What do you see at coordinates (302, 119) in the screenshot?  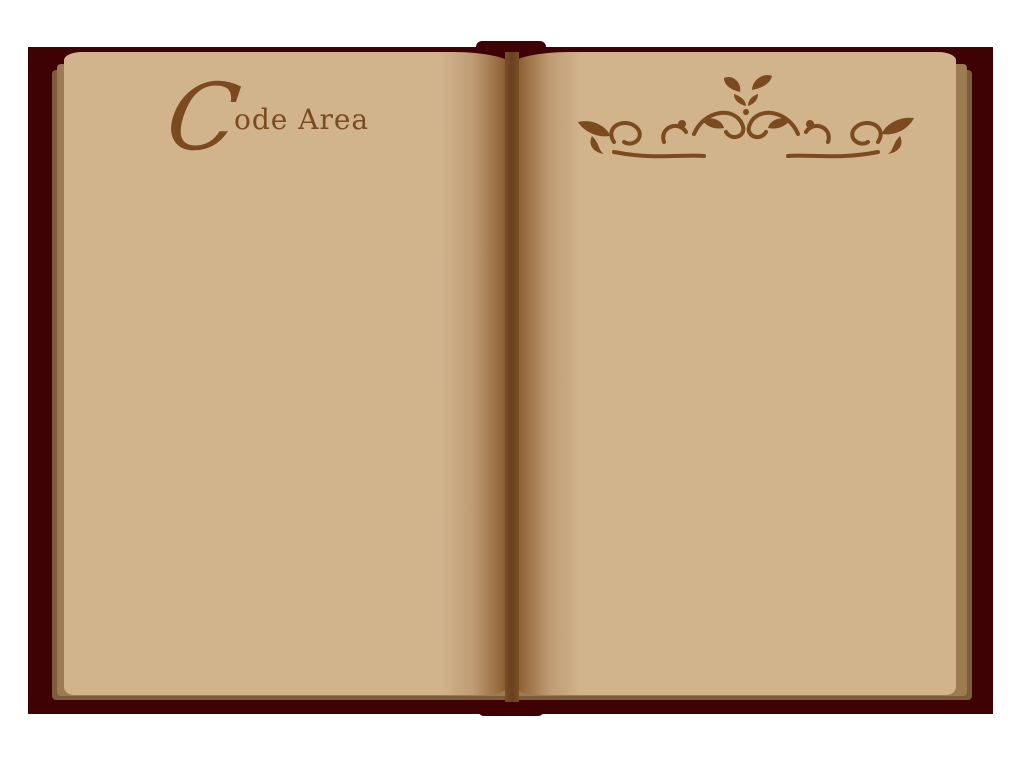 I see `title-text: ode Area` at bounding box center [302, 119].